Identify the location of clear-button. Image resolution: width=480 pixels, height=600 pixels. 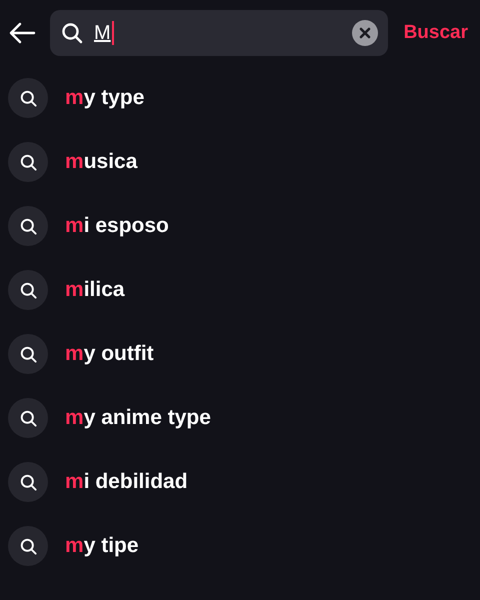
(365, 33).